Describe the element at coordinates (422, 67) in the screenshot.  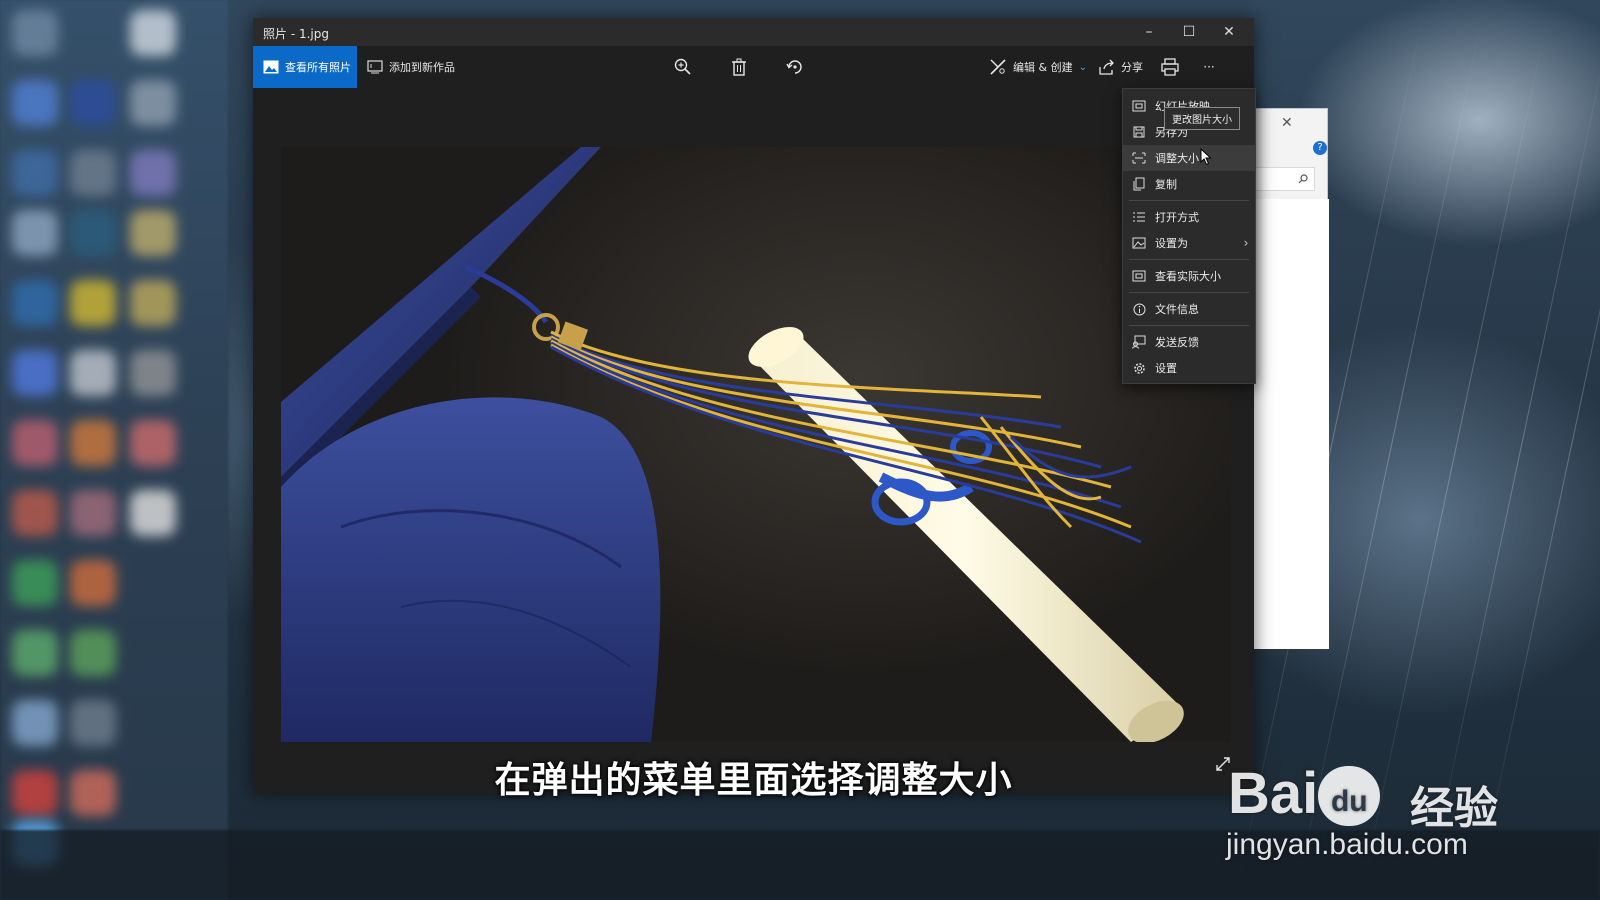
I see `add-to-creation-label: 添加到新作品` at that location.